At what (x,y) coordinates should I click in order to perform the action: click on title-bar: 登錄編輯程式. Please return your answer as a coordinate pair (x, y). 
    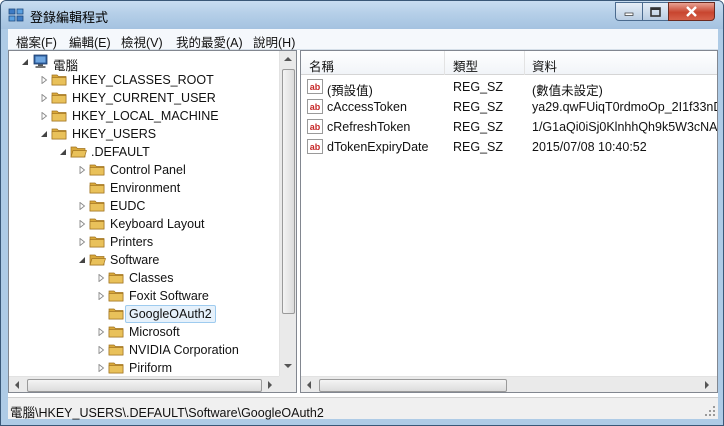
    Looking at the image, I should click on (362, 15).